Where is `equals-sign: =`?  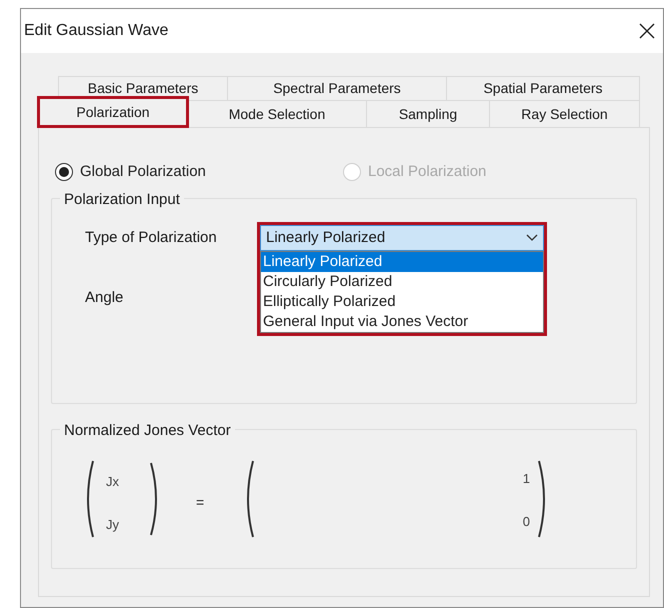 equals-sign: = is located at coordinates (200, 502).